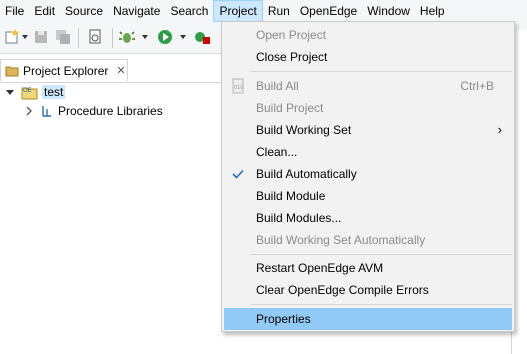 The image size is (527, 354). I want to click on build-all-icon: 010, so click(238, 86).